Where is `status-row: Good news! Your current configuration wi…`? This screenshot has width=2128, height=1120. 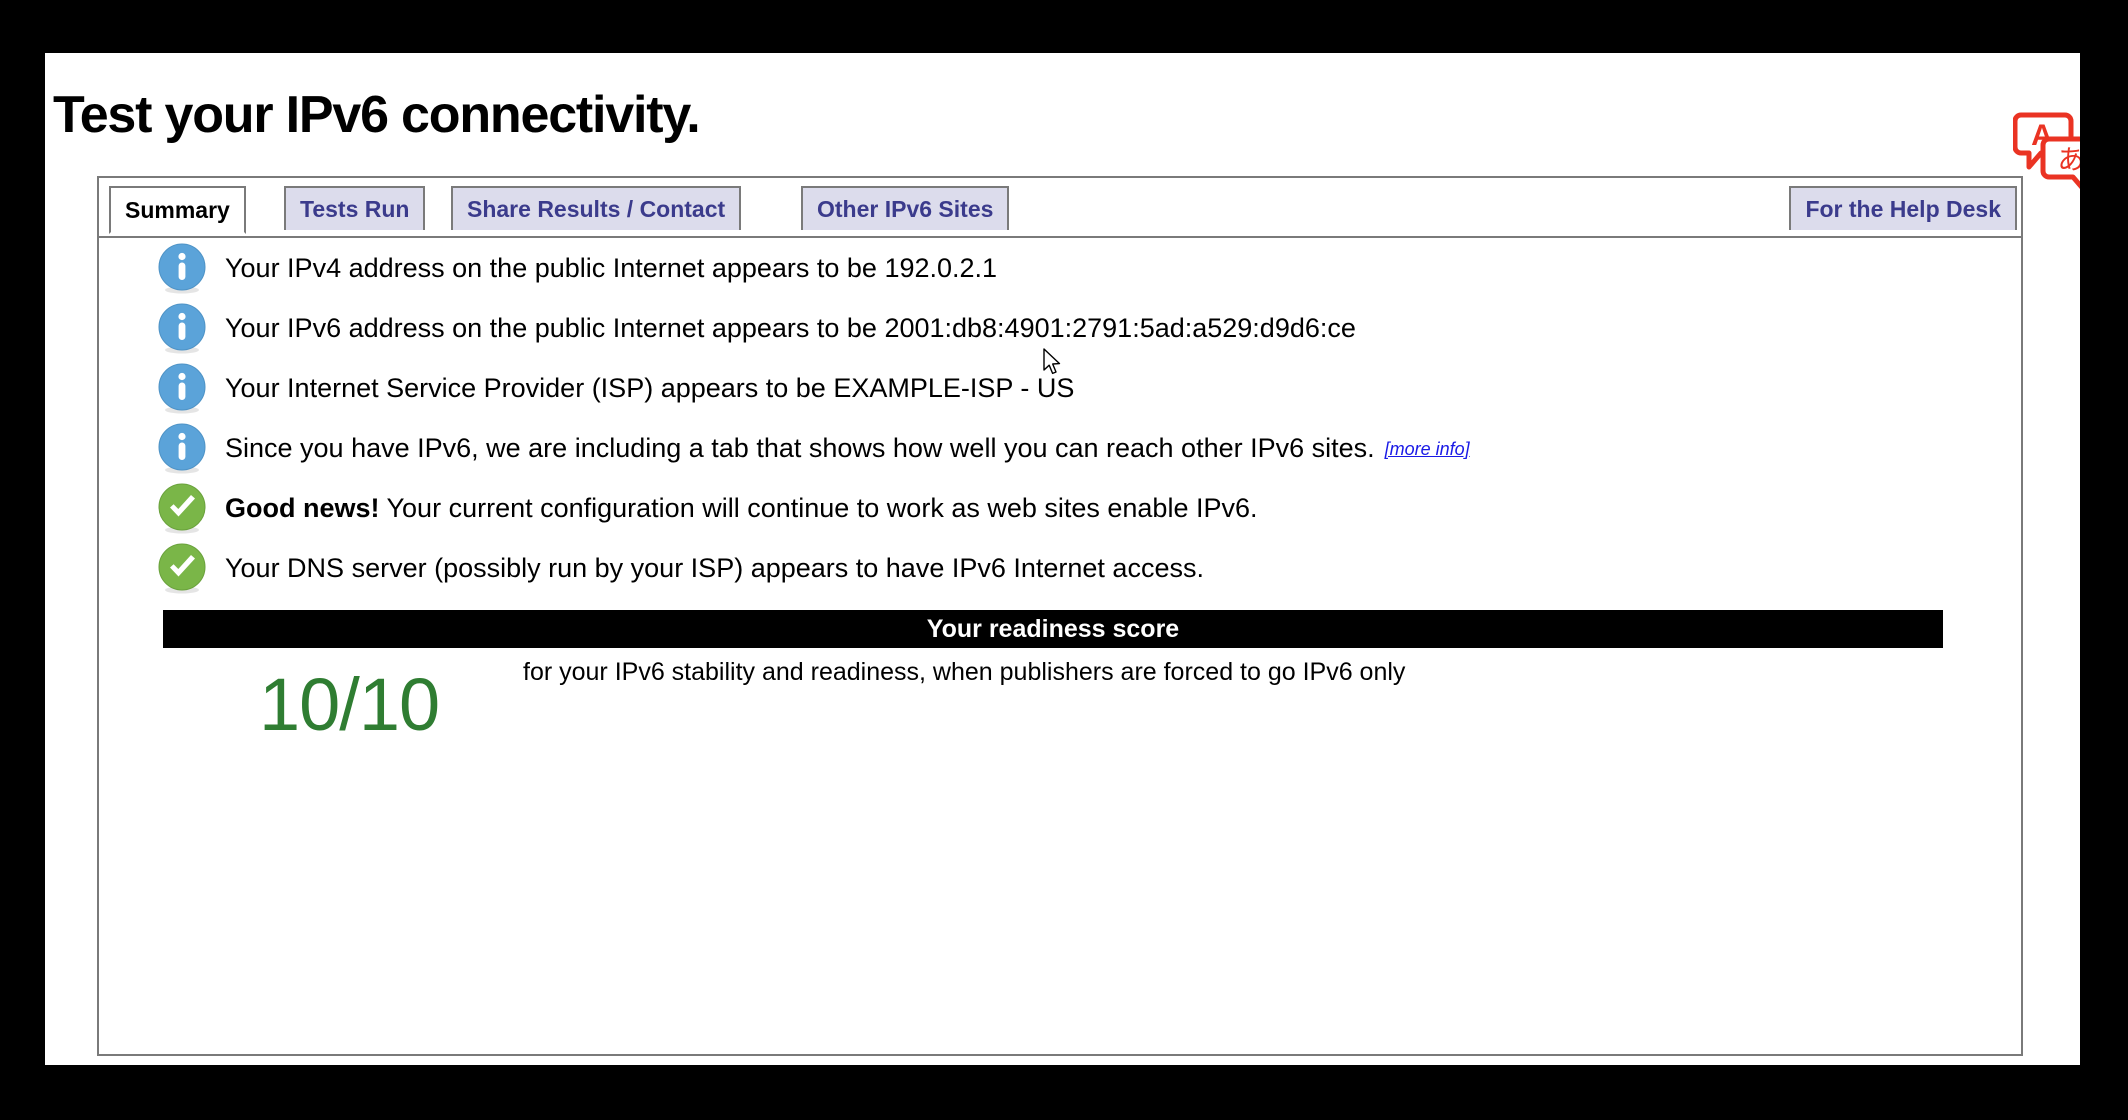 status-row: Good news! Your current configuration wi… is located at coordinates (1060, 508).